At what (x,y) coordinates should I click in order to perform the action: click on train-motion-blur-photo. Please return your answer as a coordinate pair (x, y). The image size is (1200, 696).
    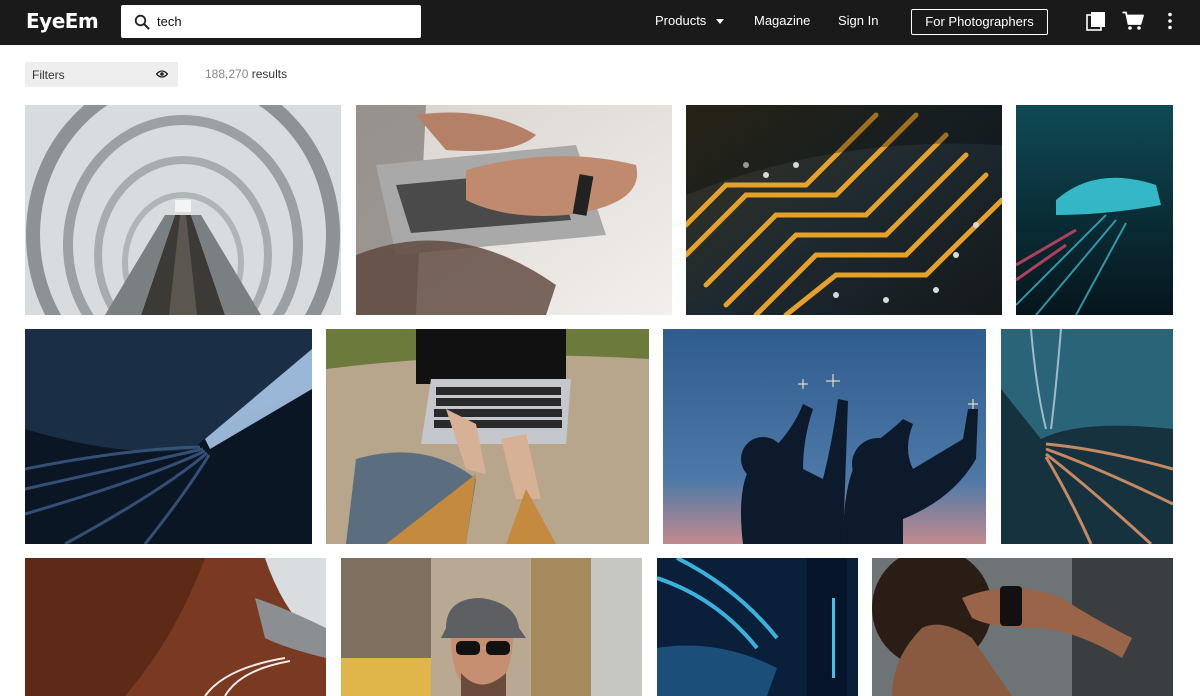
    Looking at the image, I should click on (1087, 436).